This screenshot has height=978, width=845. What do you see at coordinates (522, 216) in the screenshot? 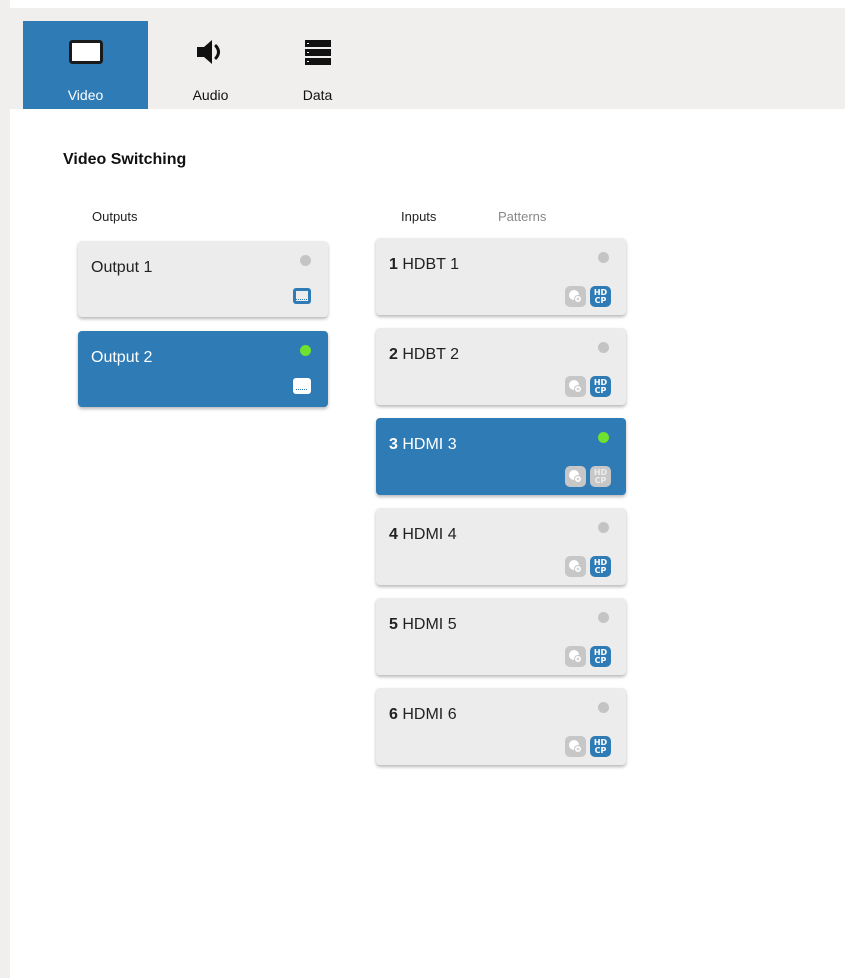
I see `patterns-header: Patterns` at bounding box center [522, 216].